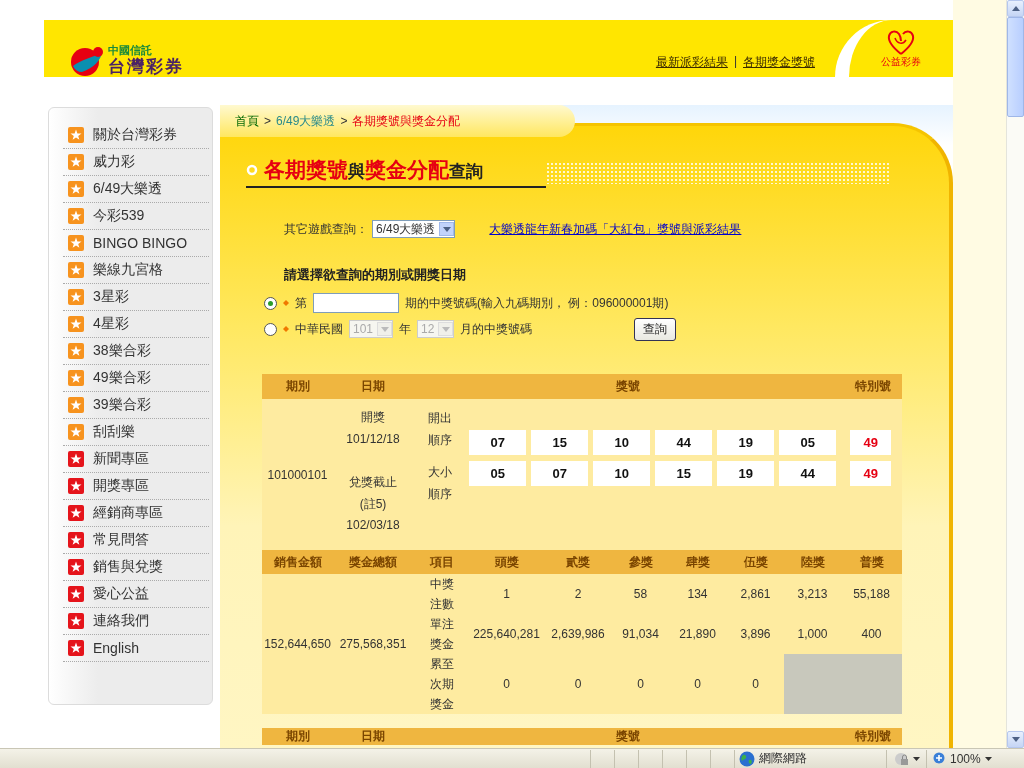  Describe the element at coordinates (684, 442) in the screenshot. I see `number-cell: 44` at that location.